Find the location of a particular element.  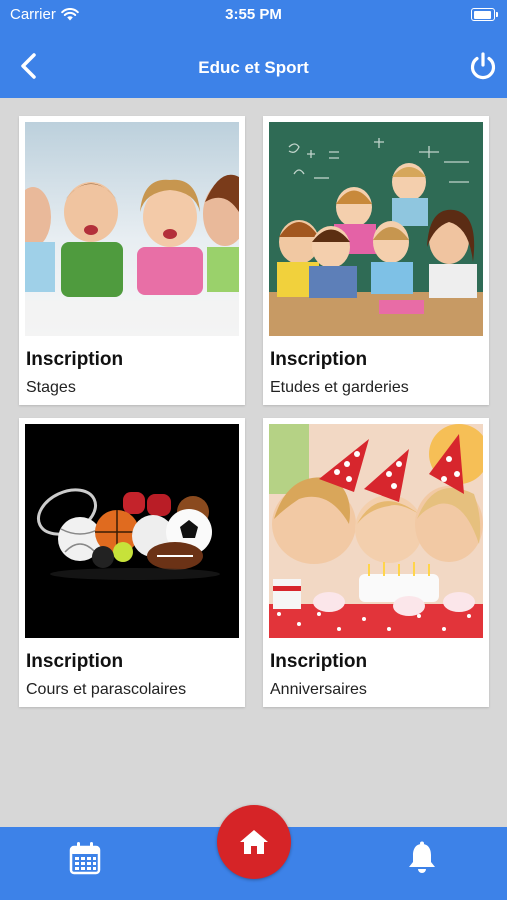

birthday-party-cake-photo is located at coordinates (376, 531).